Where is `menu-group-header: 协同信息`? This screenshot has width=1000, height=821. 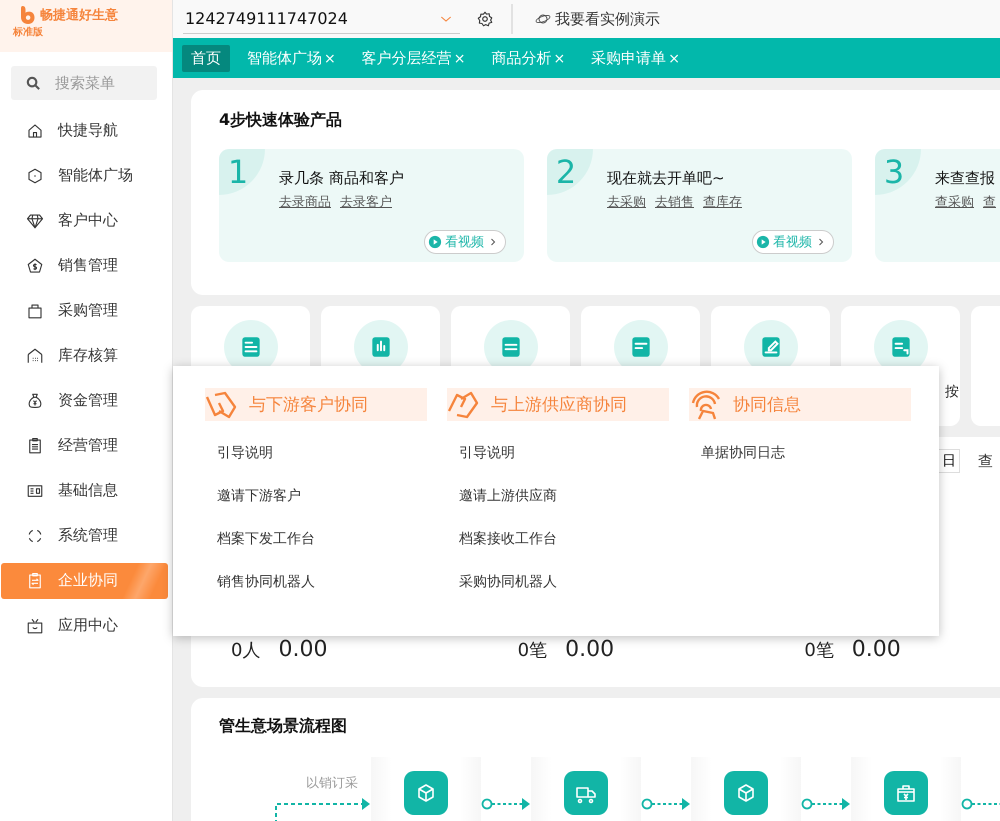 menu-group-header: 协同信息 is located at coordinates (800, 404).